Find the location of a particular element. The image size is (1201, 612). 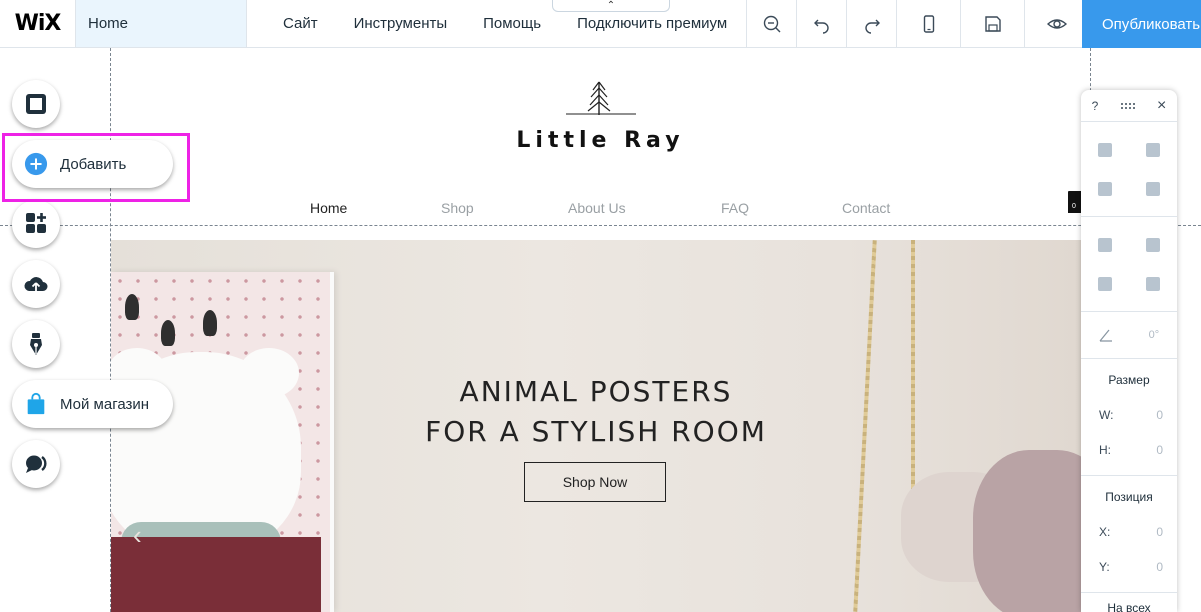

blog-button is located at coordinates (36, 344).